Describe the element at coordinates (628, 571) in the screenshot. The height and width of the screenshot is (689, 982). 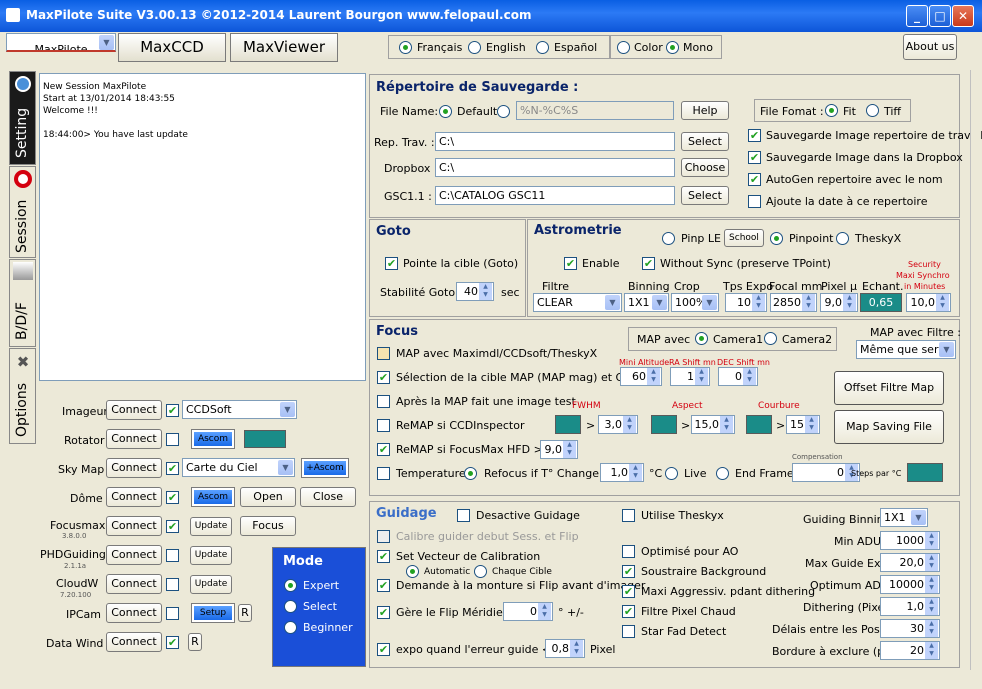
I see `soustraire-checkbox: ✔` at that location.